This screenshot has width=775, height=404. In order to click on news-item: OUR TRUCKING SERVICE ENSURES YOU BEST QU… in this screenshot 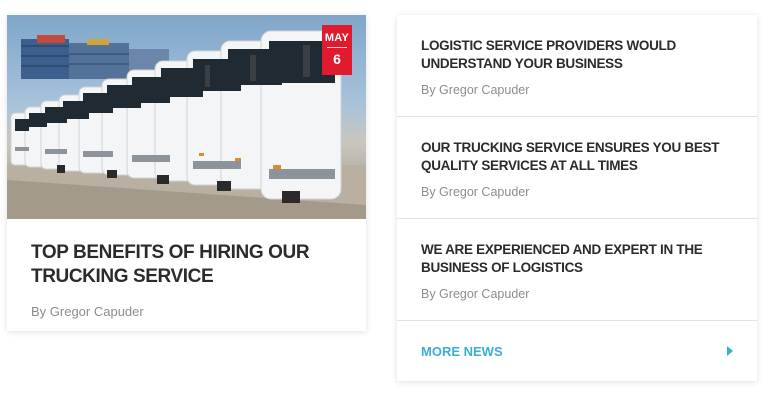, I will do `click(577, 168)`.